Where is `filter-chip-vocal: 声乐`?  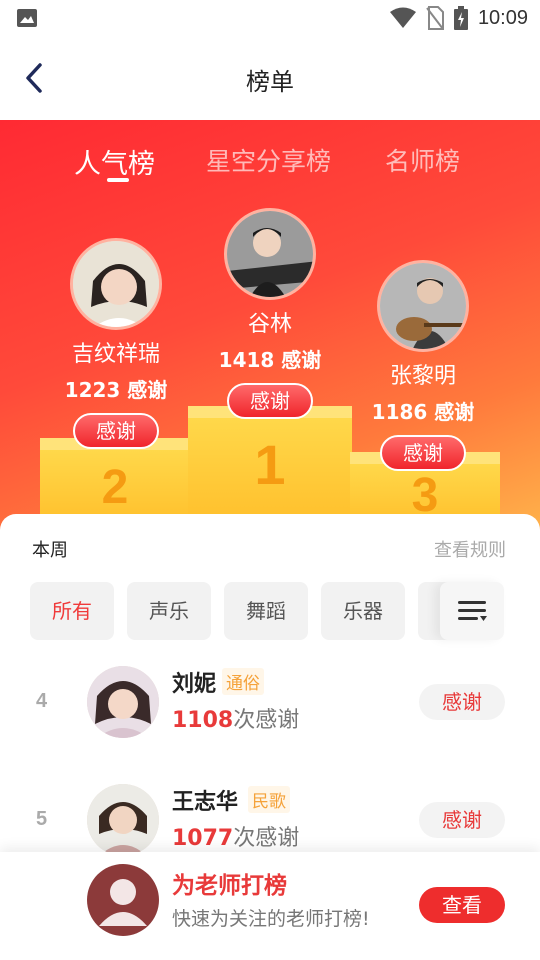 filter-chip-vocal: 声乐 is located at coordinates (169, 611).